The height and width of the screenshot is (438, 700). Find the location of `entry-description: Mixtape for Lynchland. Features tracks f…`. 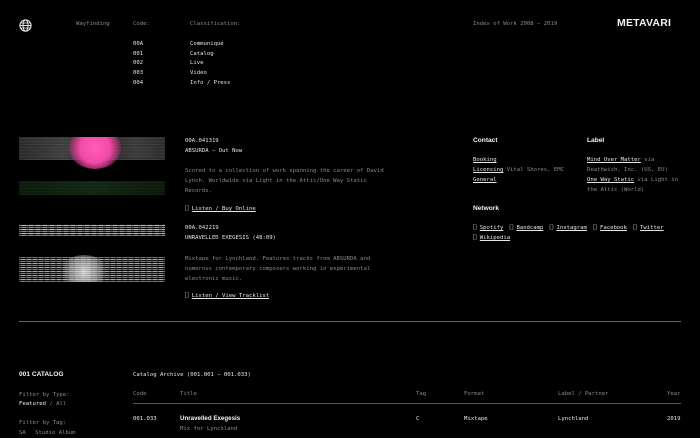

entry-description: Mixtape for Lynchland. Features tracks f… is located at coordinates (278, 269).